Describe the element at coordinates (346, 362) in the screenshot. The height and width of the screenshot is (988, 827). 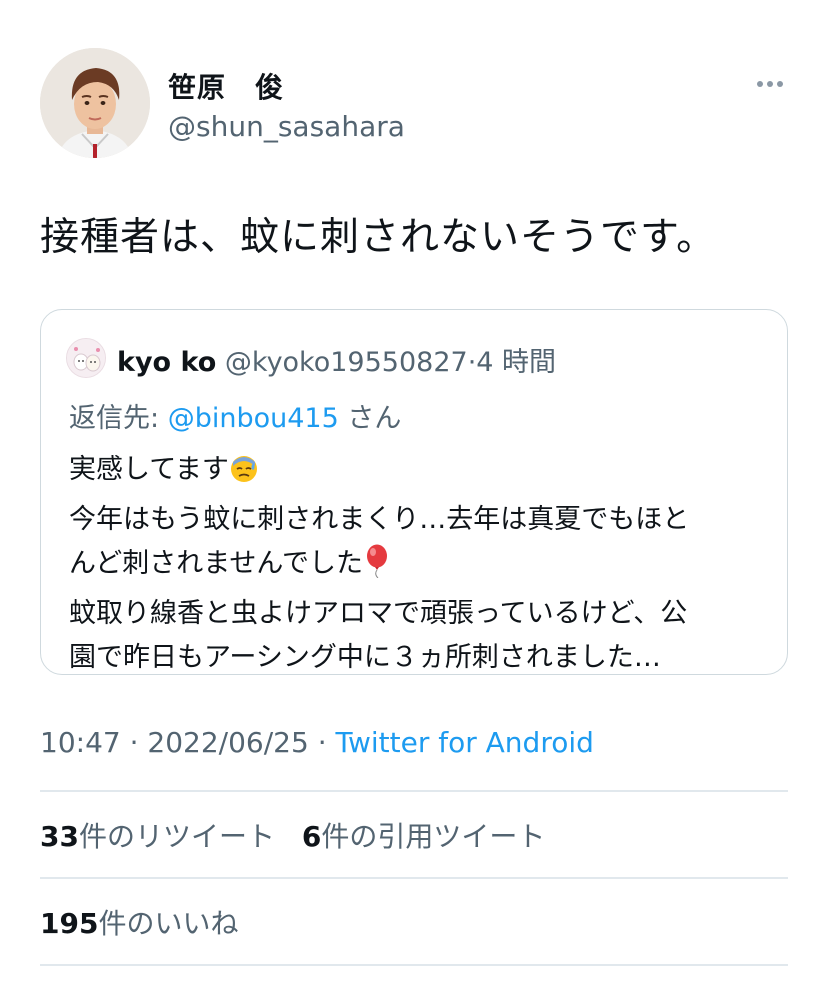
I see `quoted-handle: @kyoko19550827` at that location.